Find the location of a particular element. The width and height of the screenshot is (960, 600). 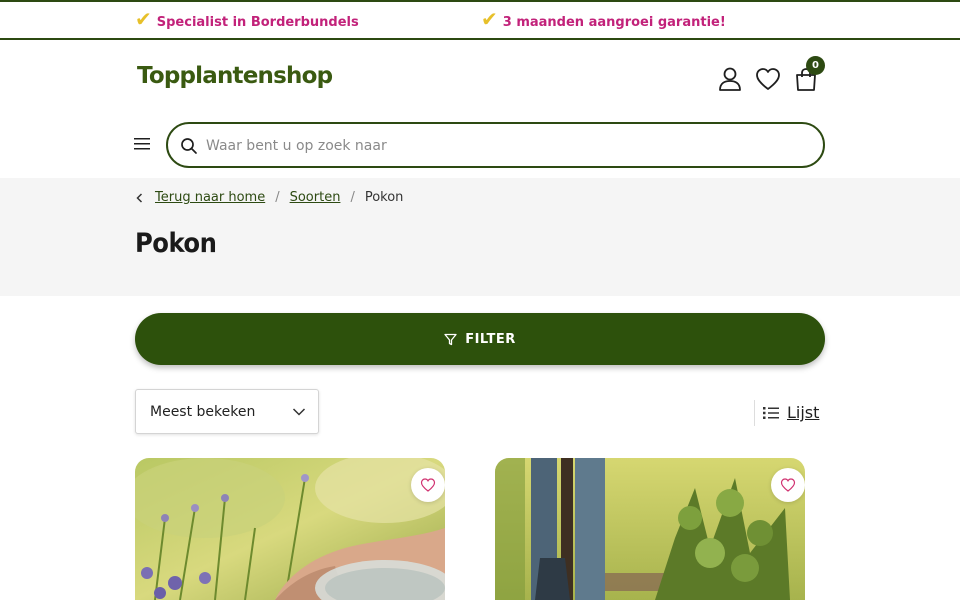

cart-count-badge: 0 is located at coordinates (815, 65).